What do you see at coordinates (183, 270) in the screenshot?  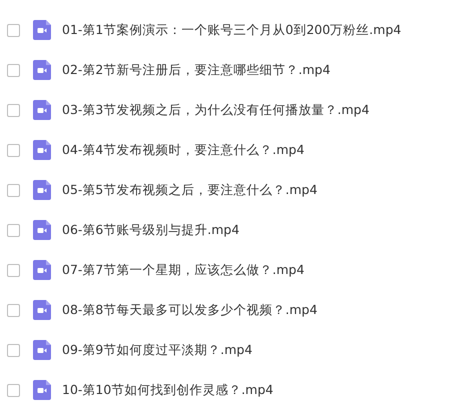 I see `file-name: 07-第7节第一个星期，应该怎么做？.mp4` at bounding box center [183, 270].